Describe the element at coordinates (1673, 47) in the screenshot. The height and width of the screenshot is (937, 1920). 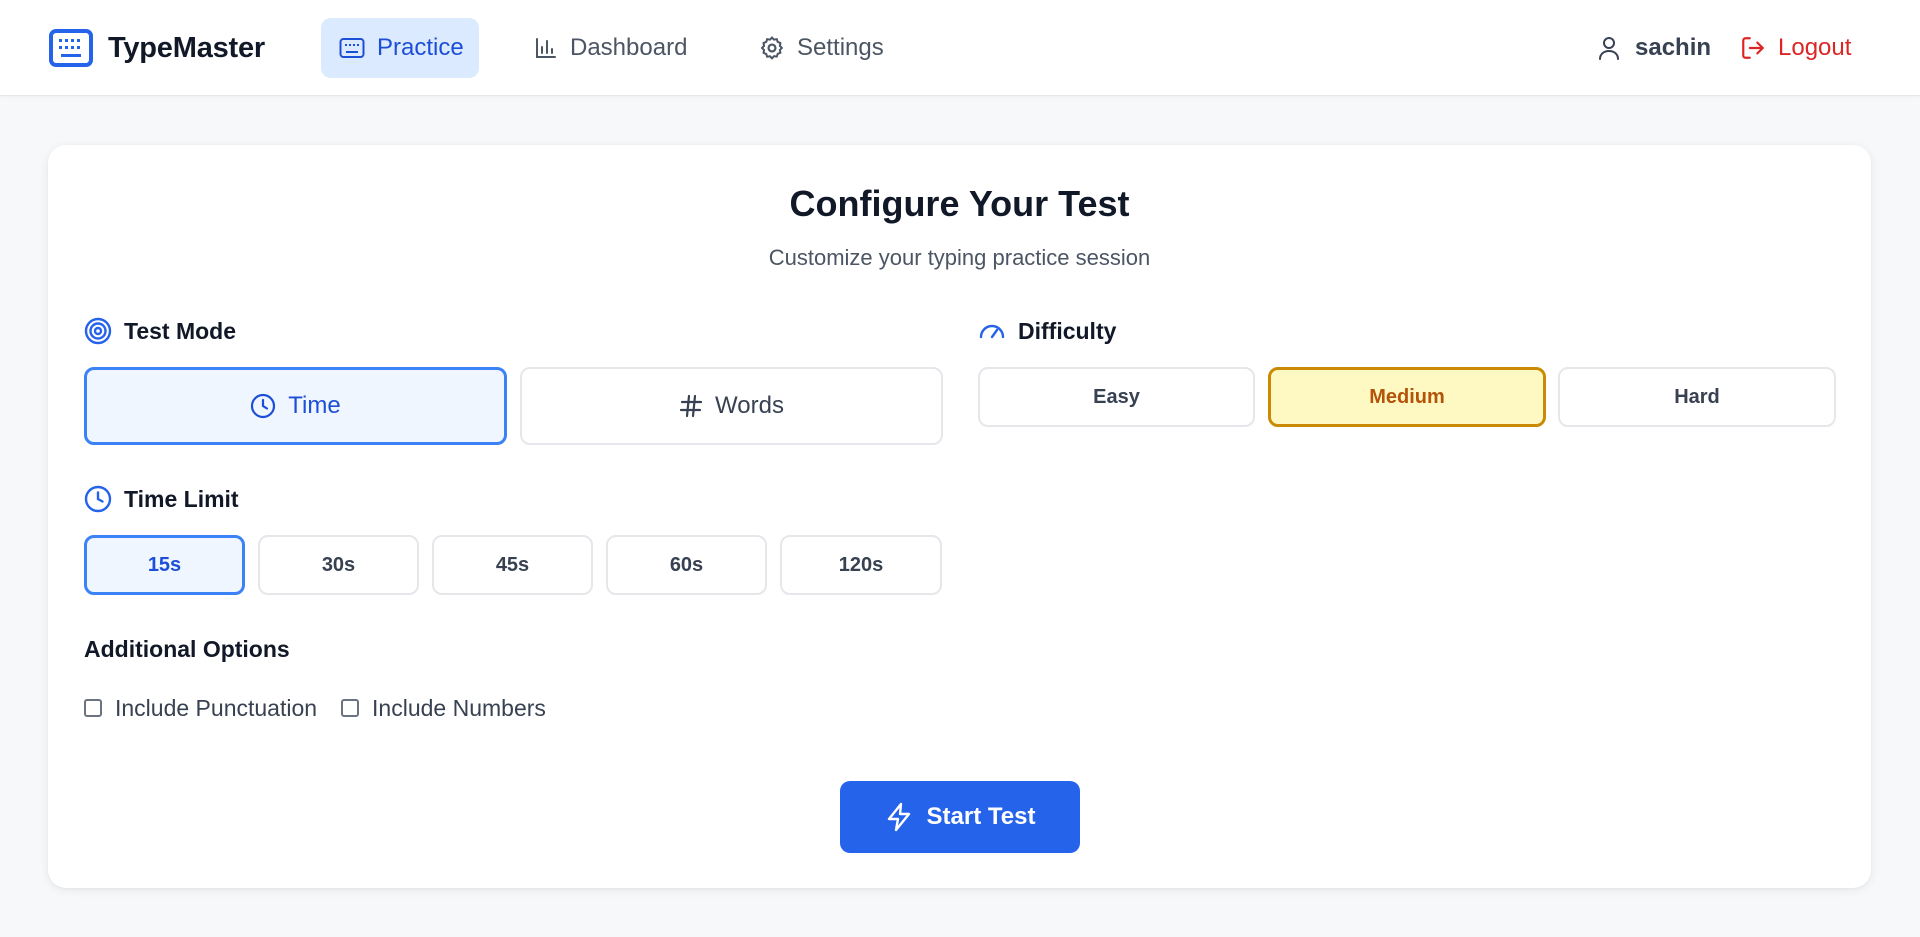
I see `username: sachin` at that location.